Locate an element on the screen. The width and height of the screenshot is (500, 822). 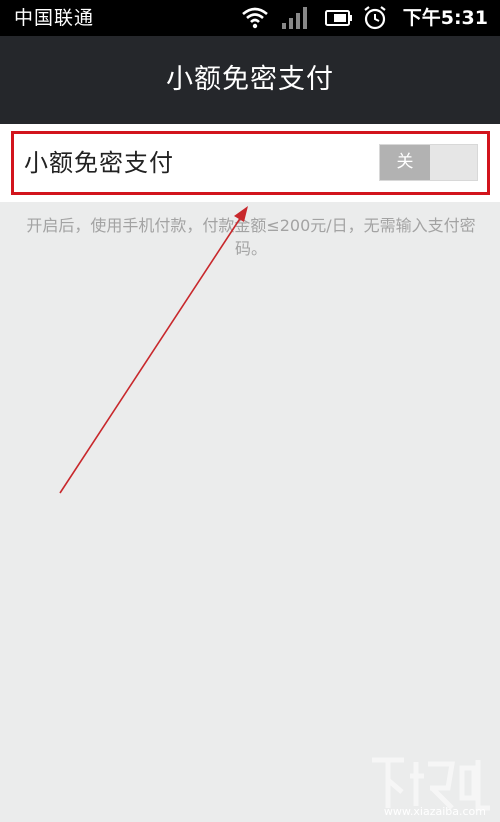
setting-description: 开启后，使用手机付款，付款金额≤200元/日，无需输入支付密码。 is located at coordinates (251, 237).